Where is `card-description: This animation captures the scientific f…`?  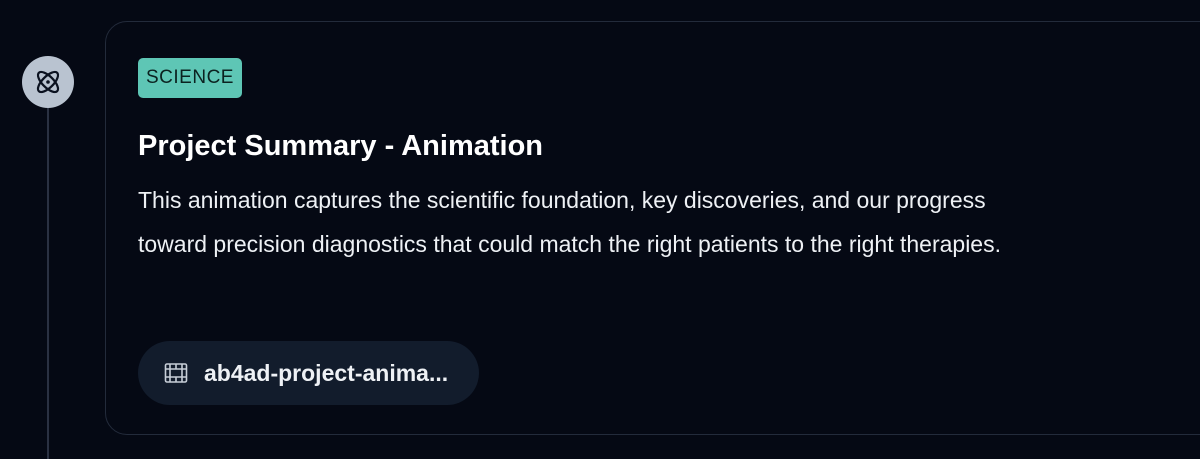 card-description: This animation captures the scientific f… is located at coordinates (569, 222).